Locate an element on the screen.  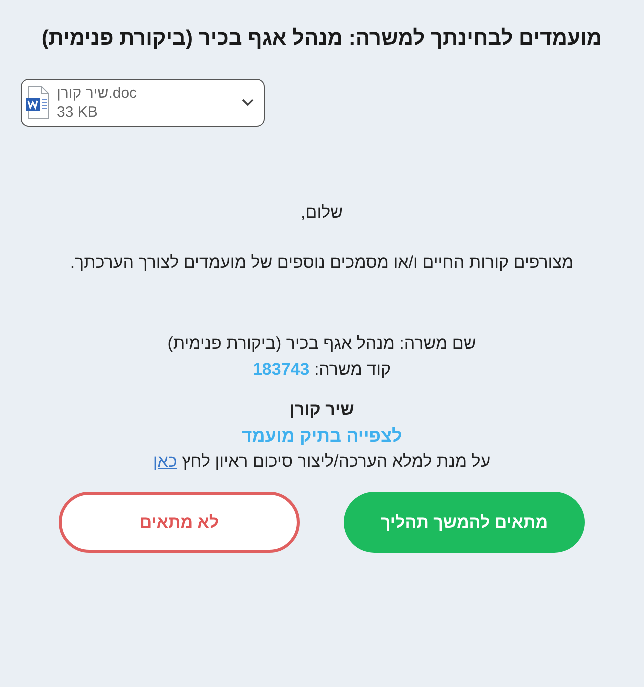
here-link: כאן is located at coordinates (165, 461).